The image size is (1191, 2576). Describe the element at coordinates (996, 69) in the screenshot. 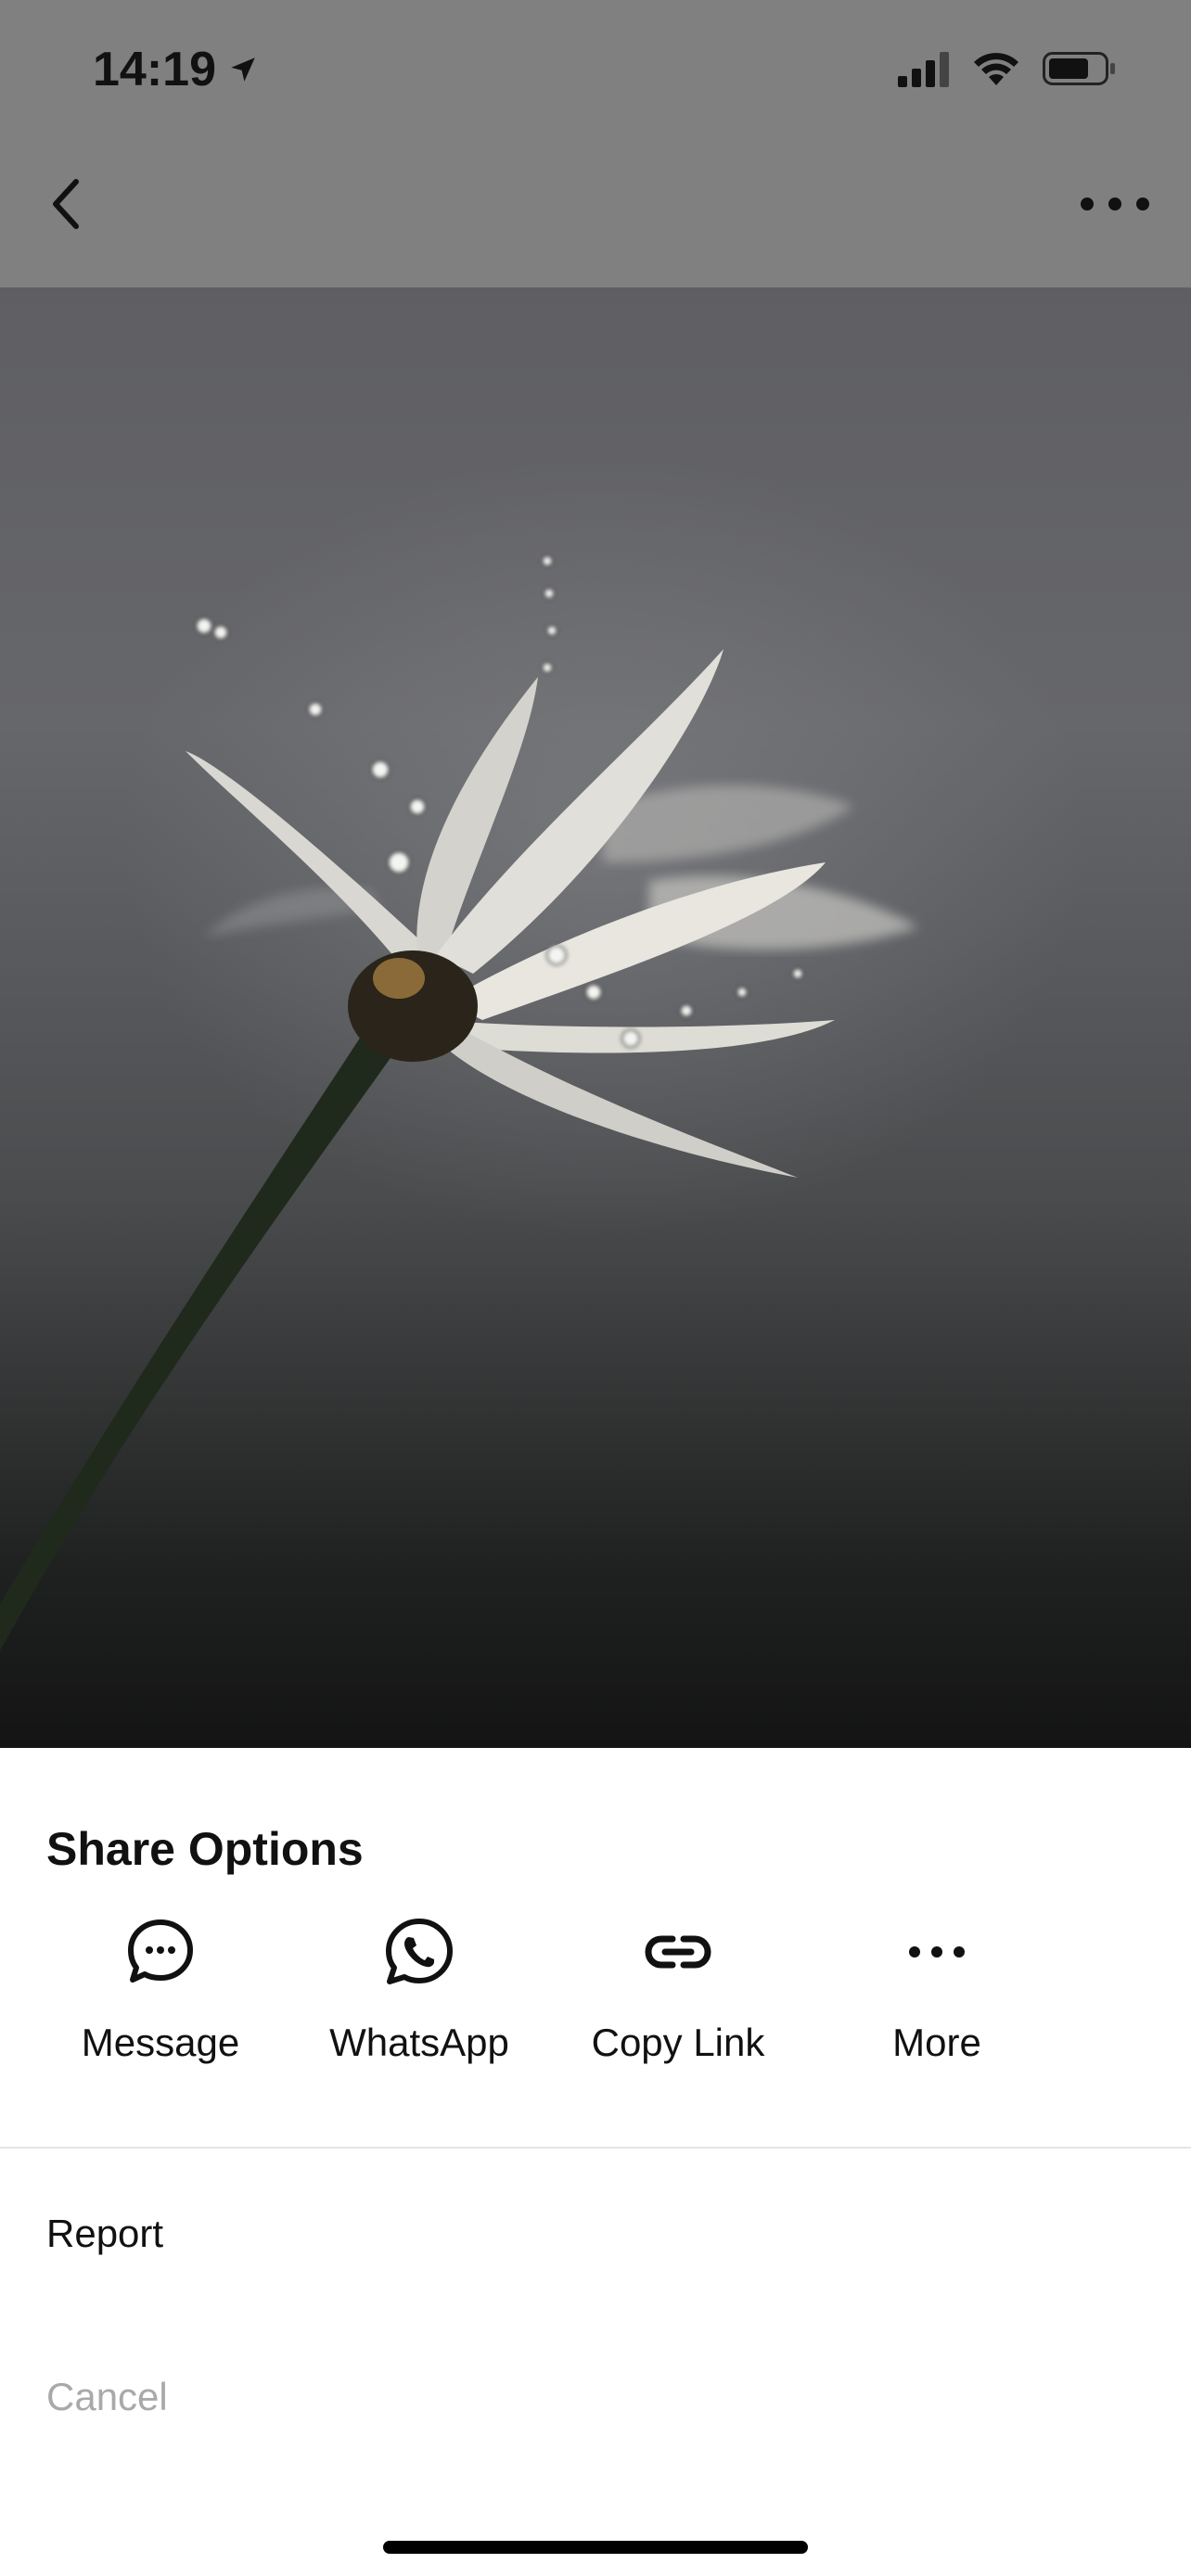

I see `wifi-icon` at that location.